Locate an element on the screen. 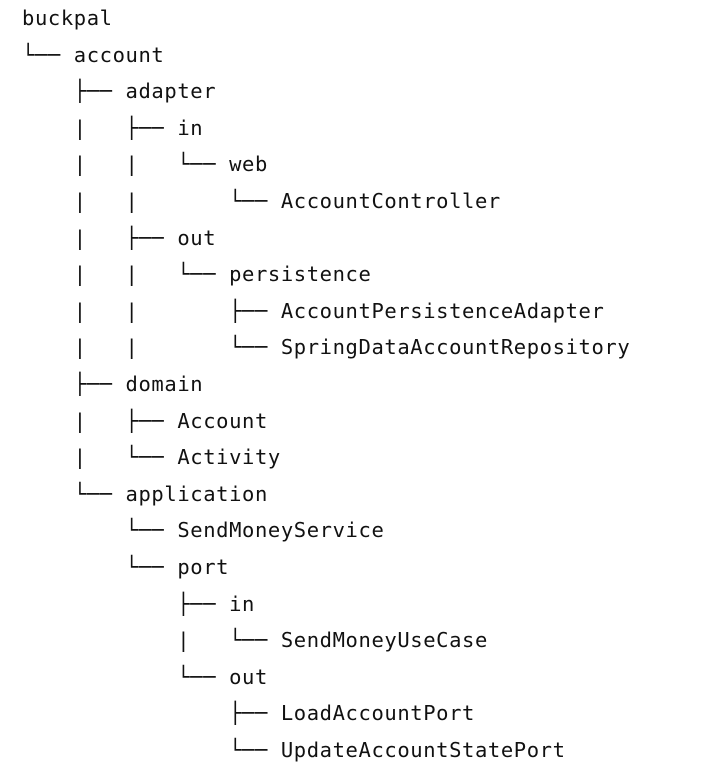 The width and height of the screenshot is (711, 771). tree-line-application: └── application is located at coordinates (326, 494).